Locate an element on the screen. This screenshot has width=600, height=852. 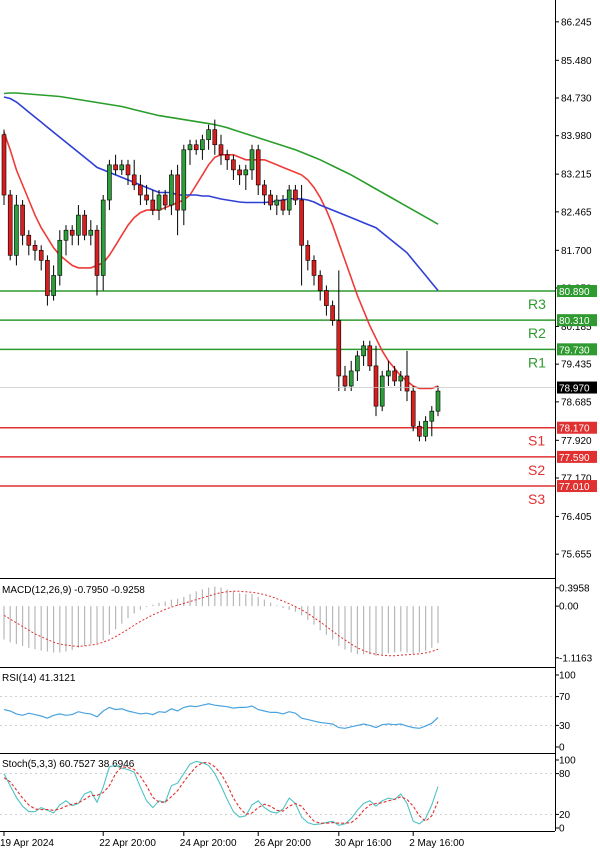
current-price-label: 78.970 is located at coordinates (574, 389).